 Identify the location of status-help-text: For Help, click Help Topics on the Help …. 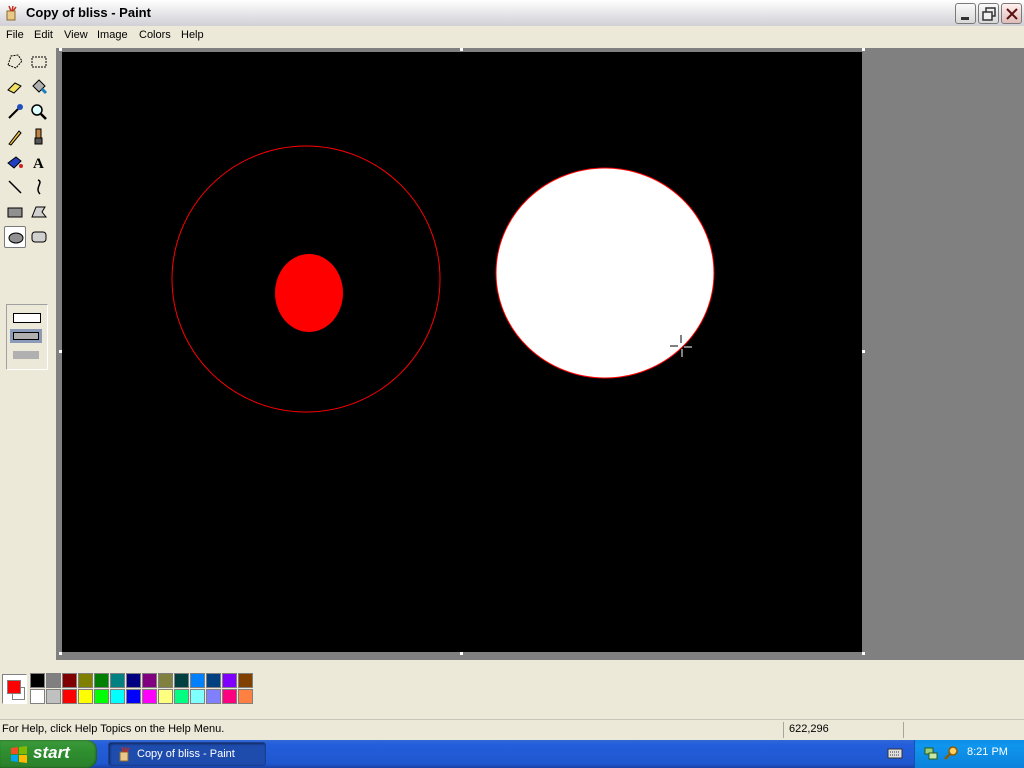
(113, 729).